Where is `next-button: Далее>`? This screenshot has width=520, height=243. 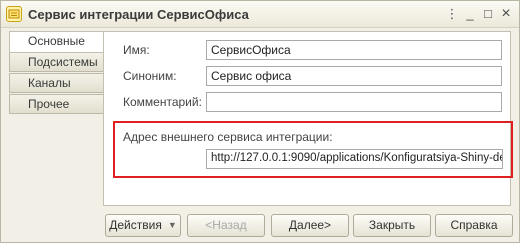 next-button: Далее> is located at coordinates (310, 225).